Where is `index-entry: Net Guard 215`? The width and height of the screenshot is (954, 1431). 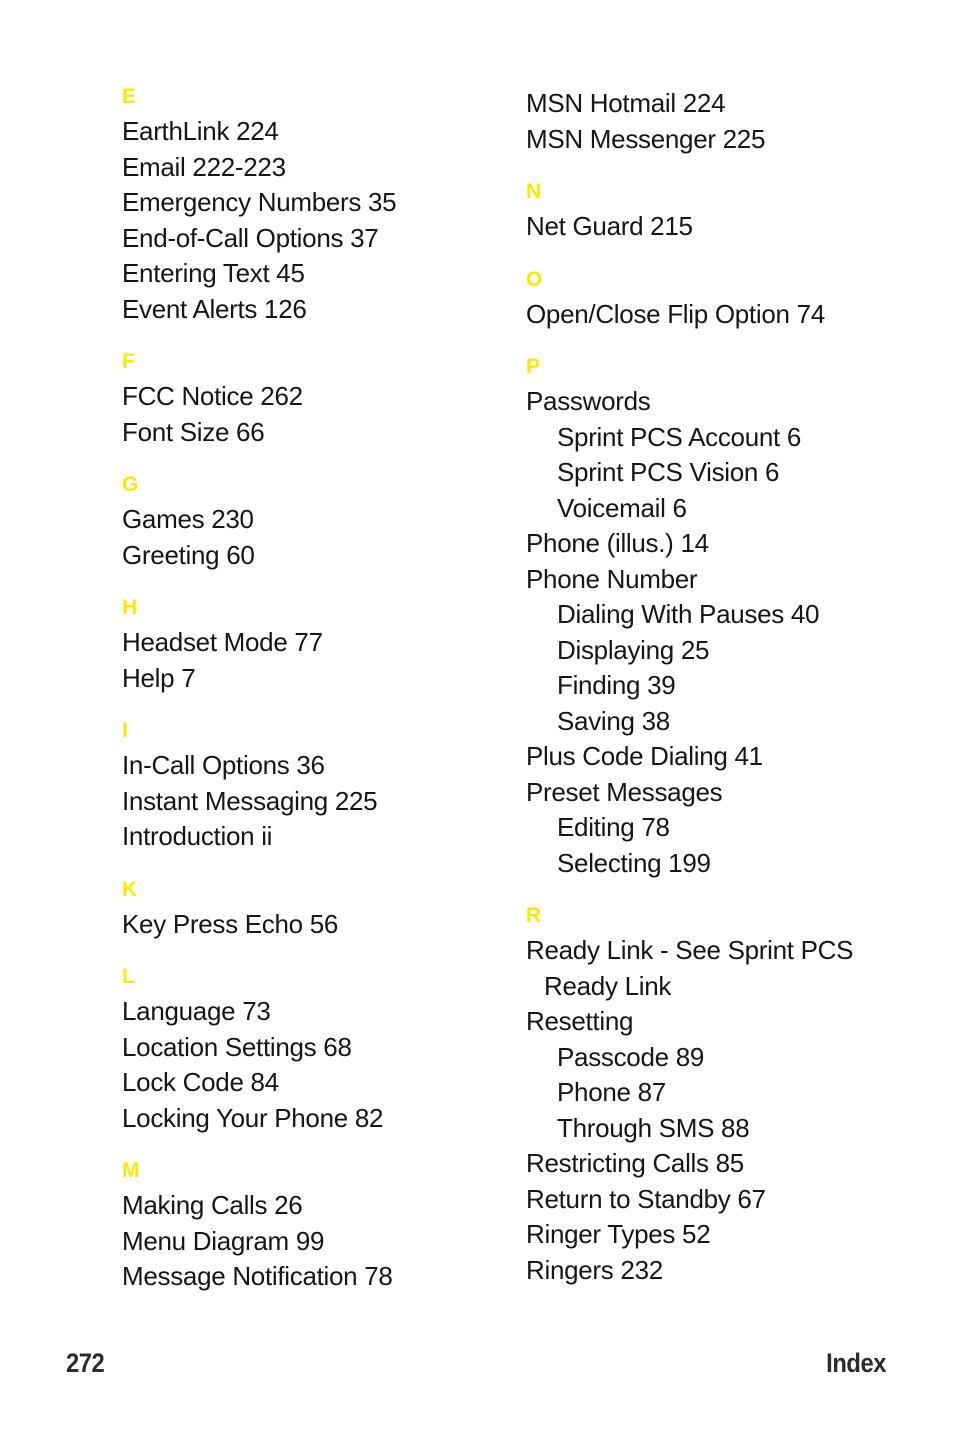 index-entry: Net Guard 215 is located at coordinates (609, 226).